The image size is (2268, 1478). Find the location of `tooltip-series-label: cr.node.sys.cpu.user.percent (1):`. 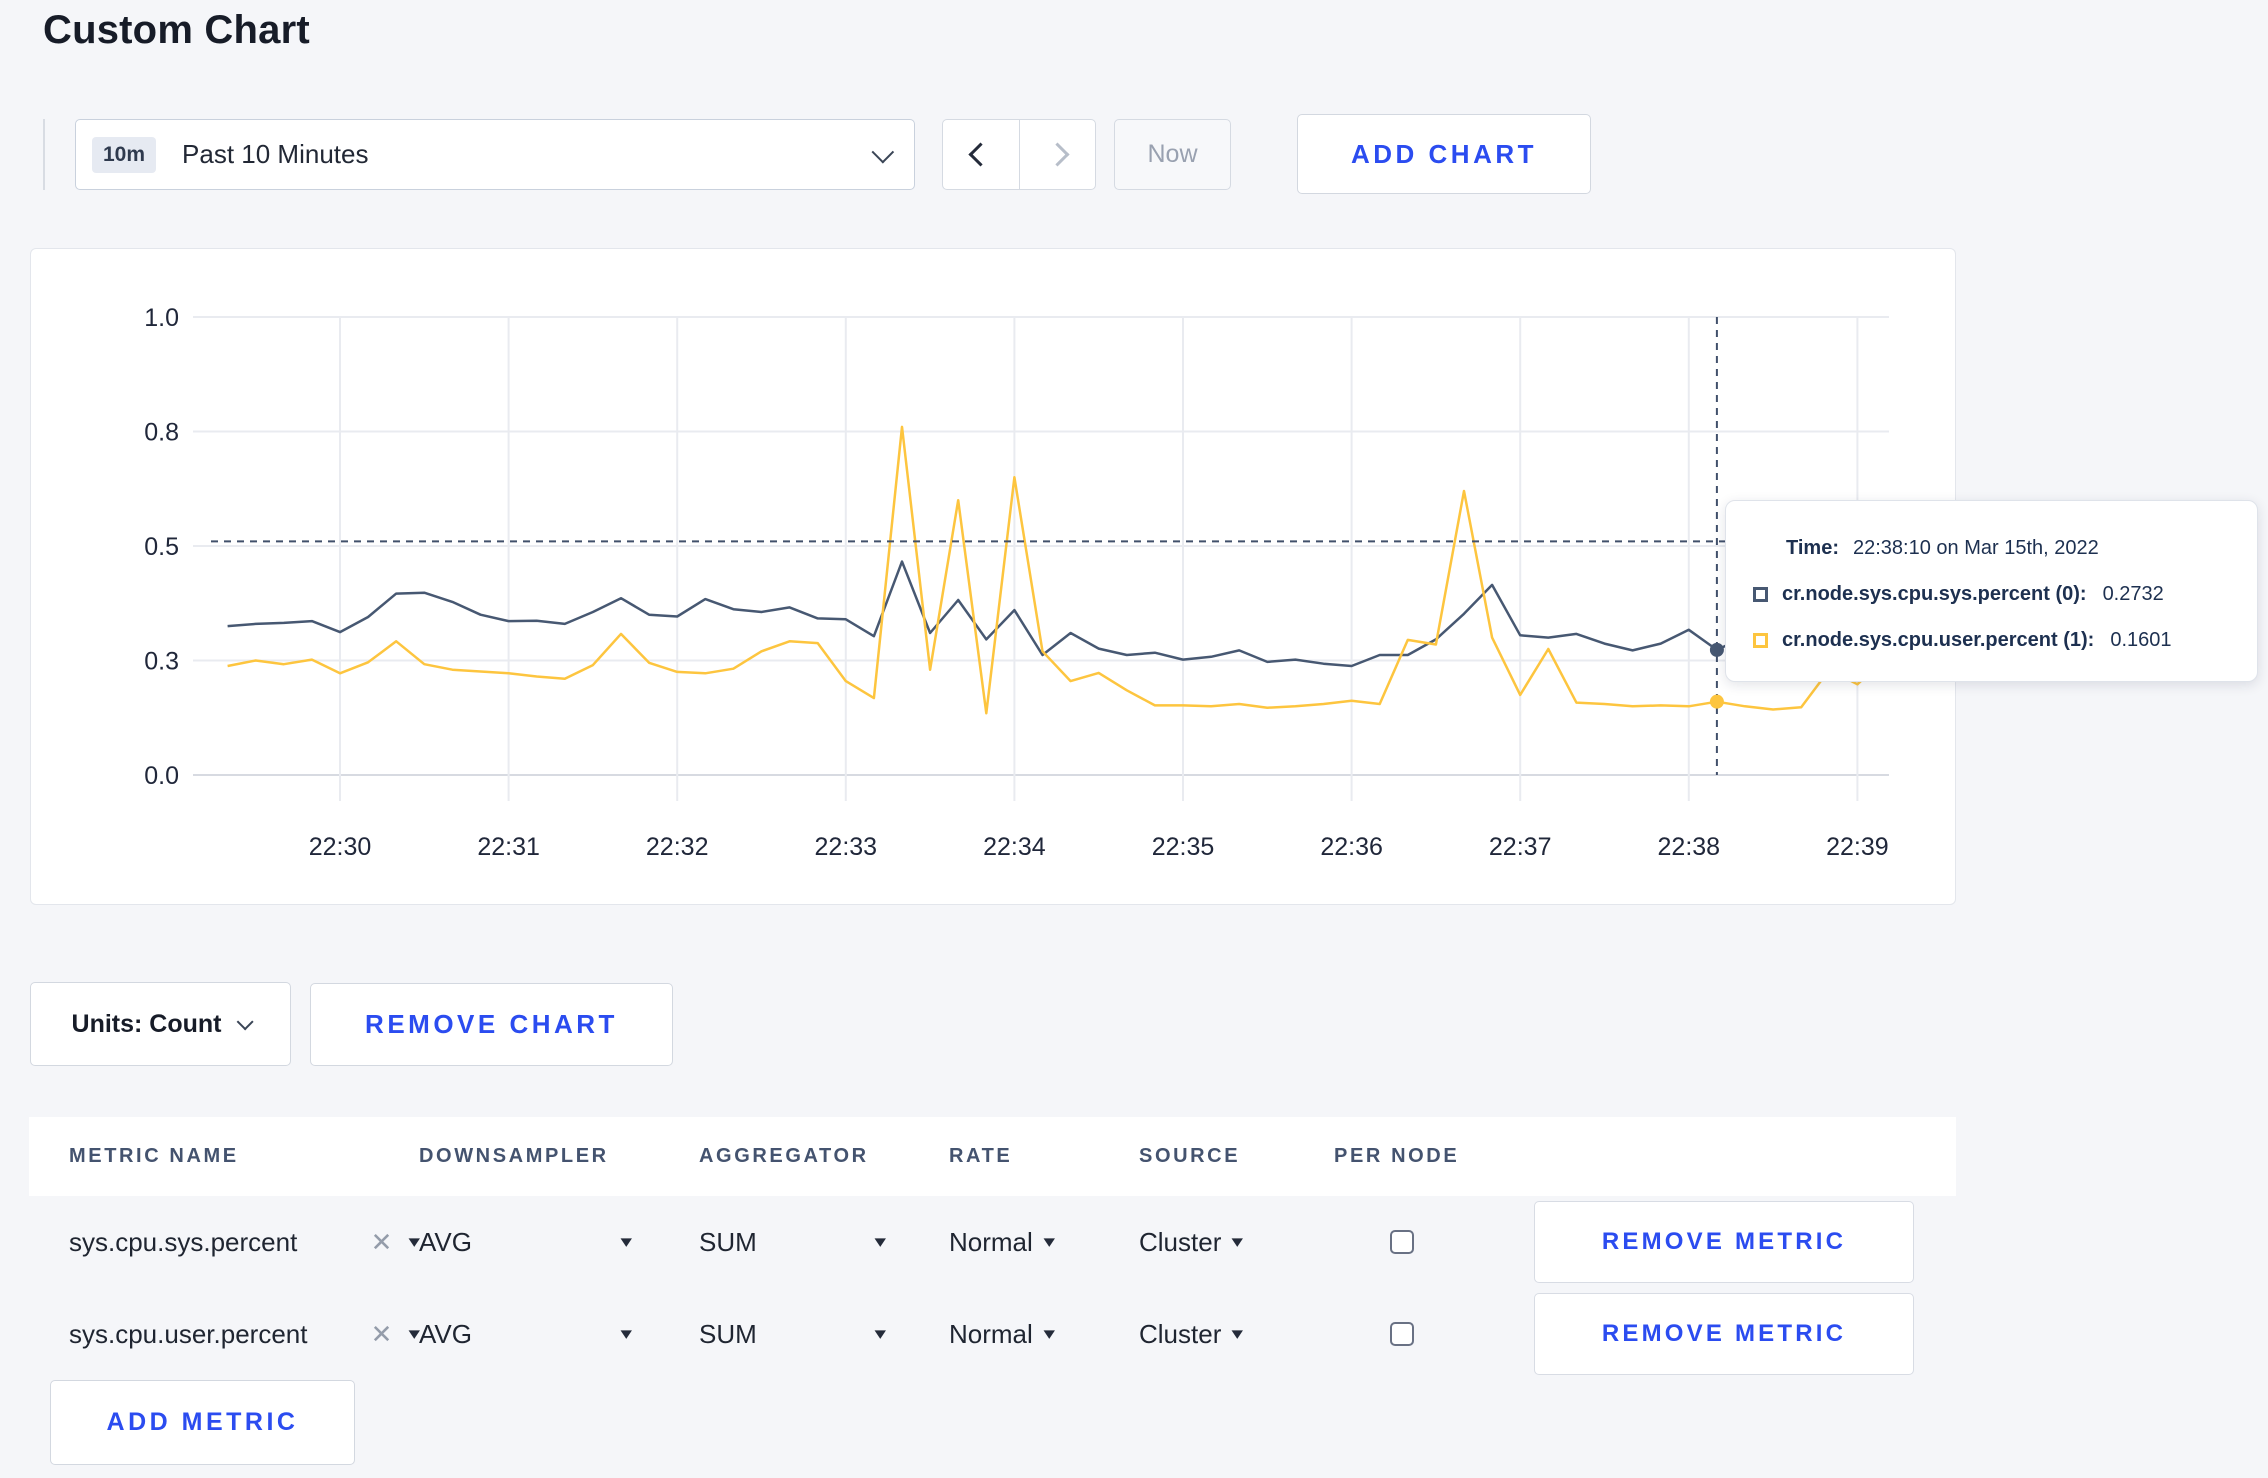

tooltip-series-label: cr.node.sys.cpu.user.percent (1): is located at coordinates (1938, 639).